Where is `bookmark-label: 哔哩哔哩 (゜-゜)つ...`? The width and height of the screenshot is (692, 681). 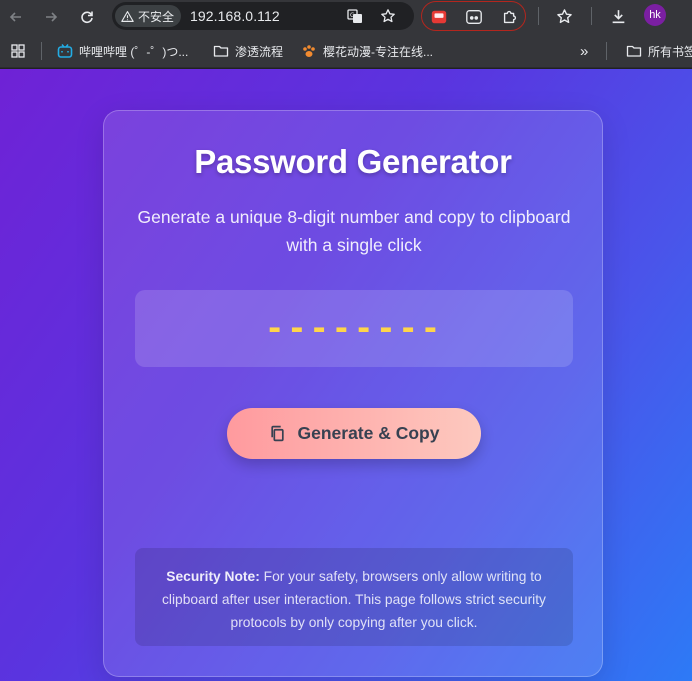 bookmark-label: 哔哩哔哩 (゜-゜)つ... is located at coordinates (134, 51).